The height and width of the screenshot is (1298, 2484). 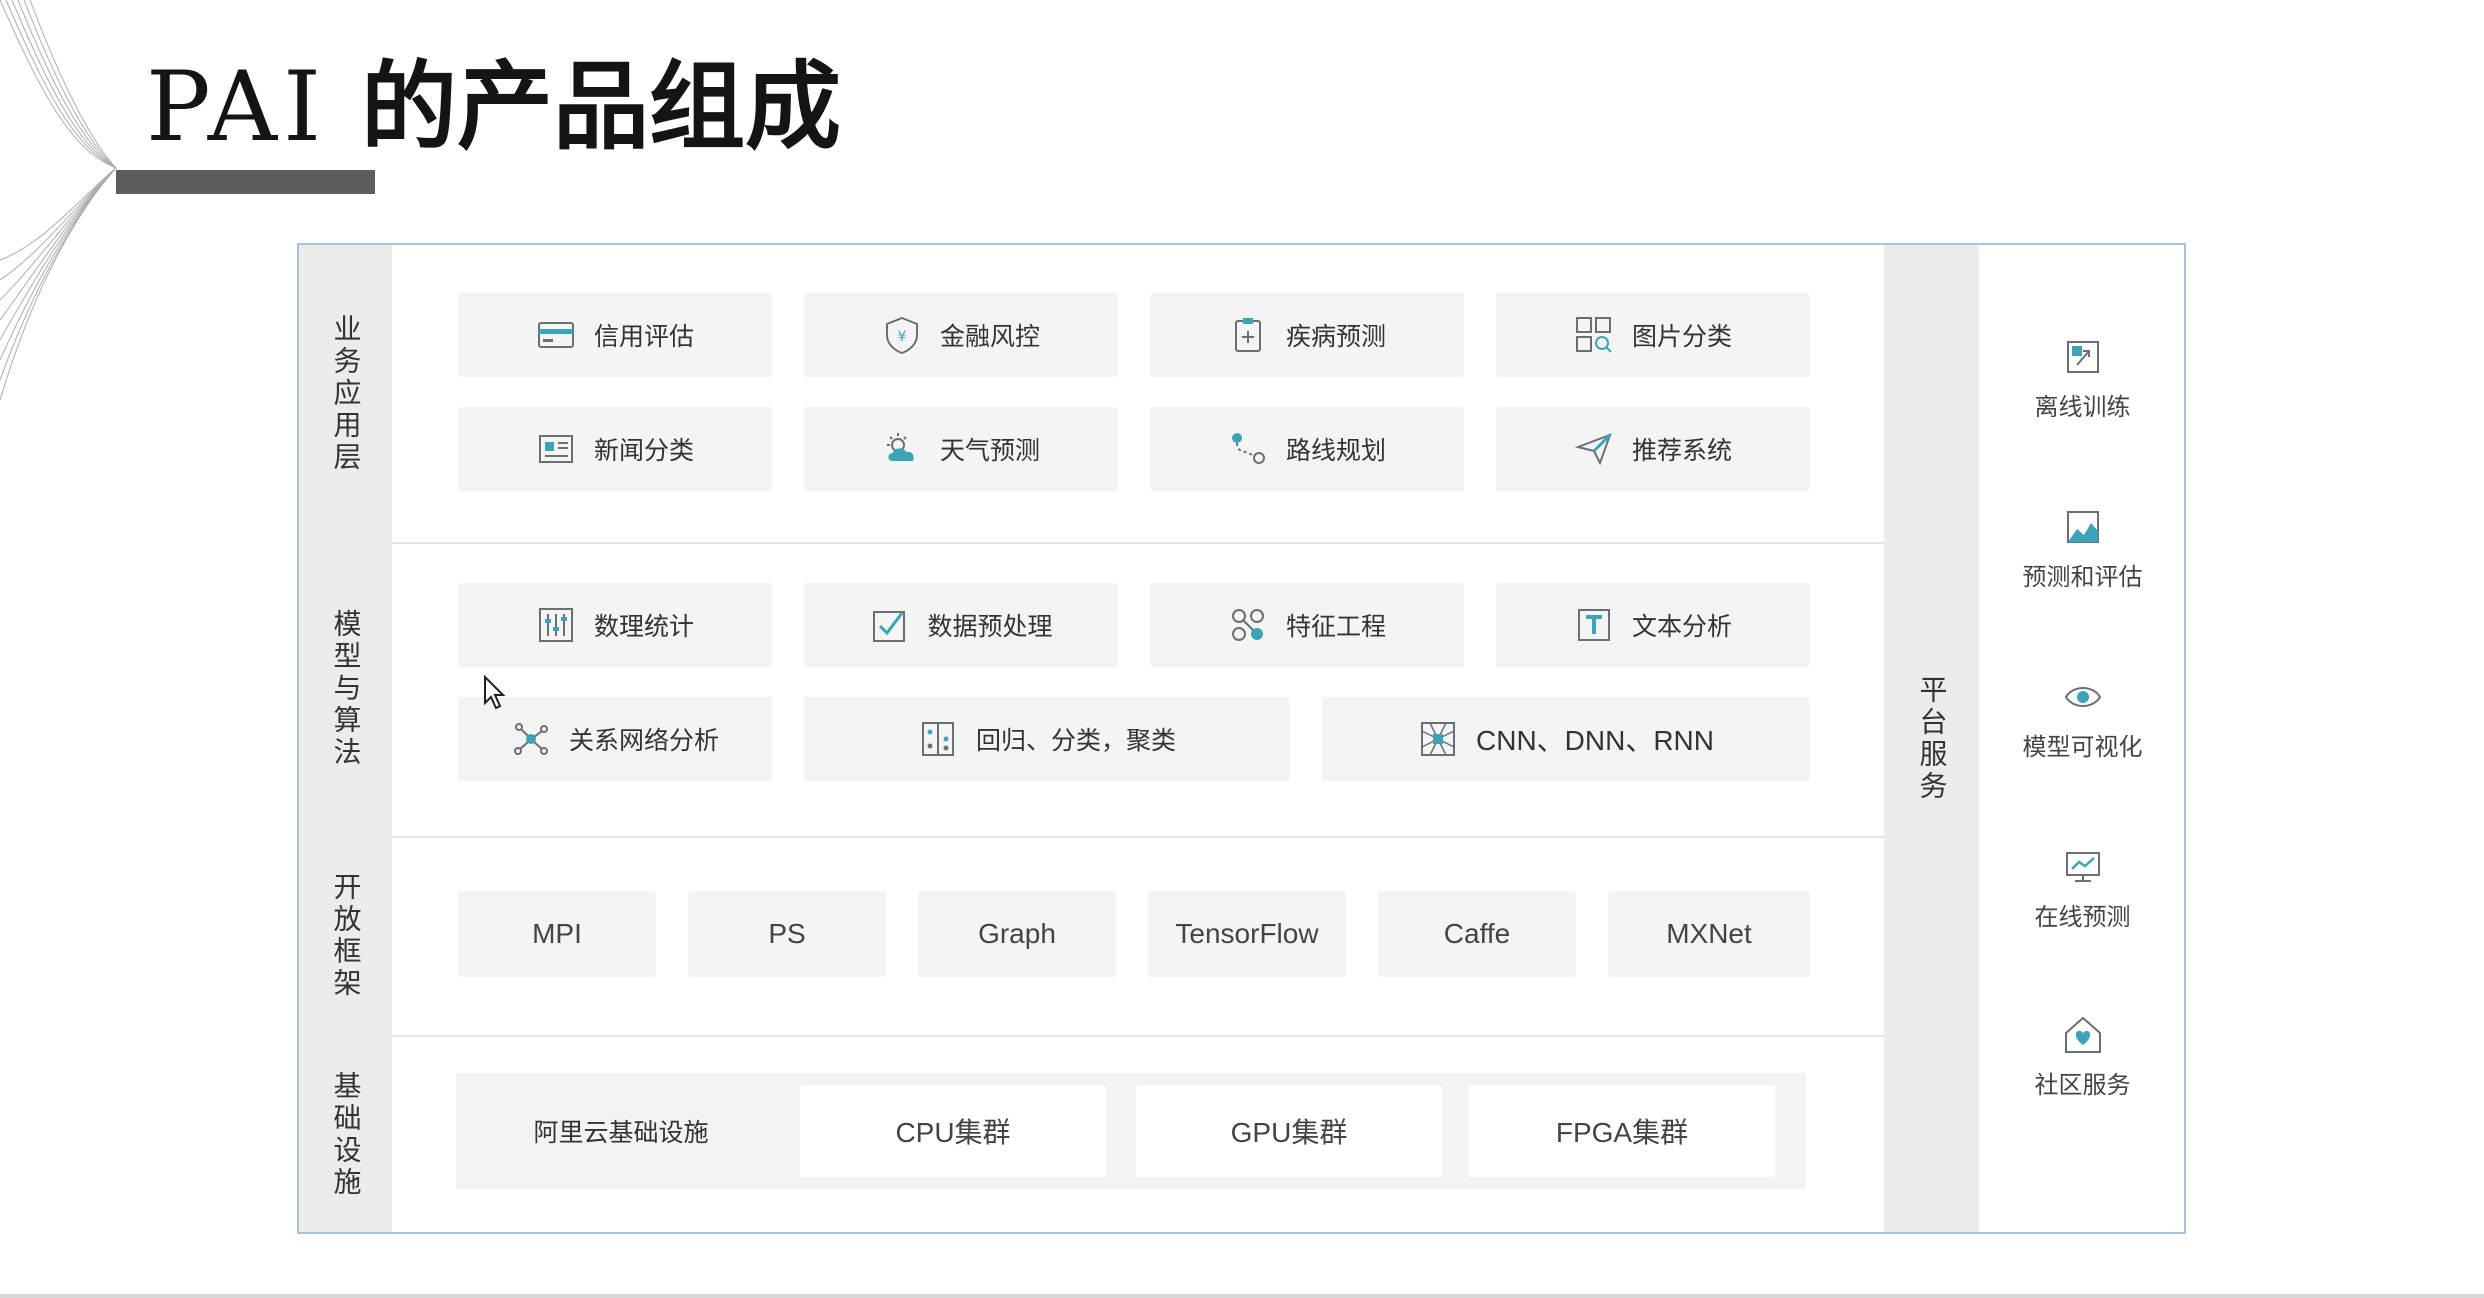 I want to click on platform-service-offline-training: 离线训练, so click(x=2082, y=397).